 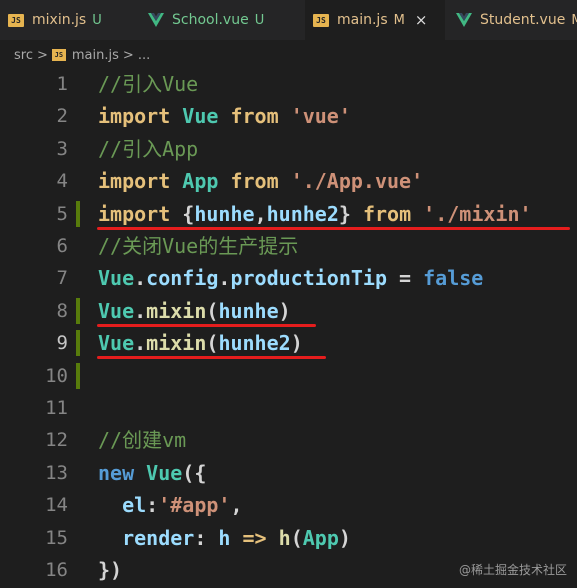 I want to click on code-text: el:'#app',, so click(x=170, y=505).